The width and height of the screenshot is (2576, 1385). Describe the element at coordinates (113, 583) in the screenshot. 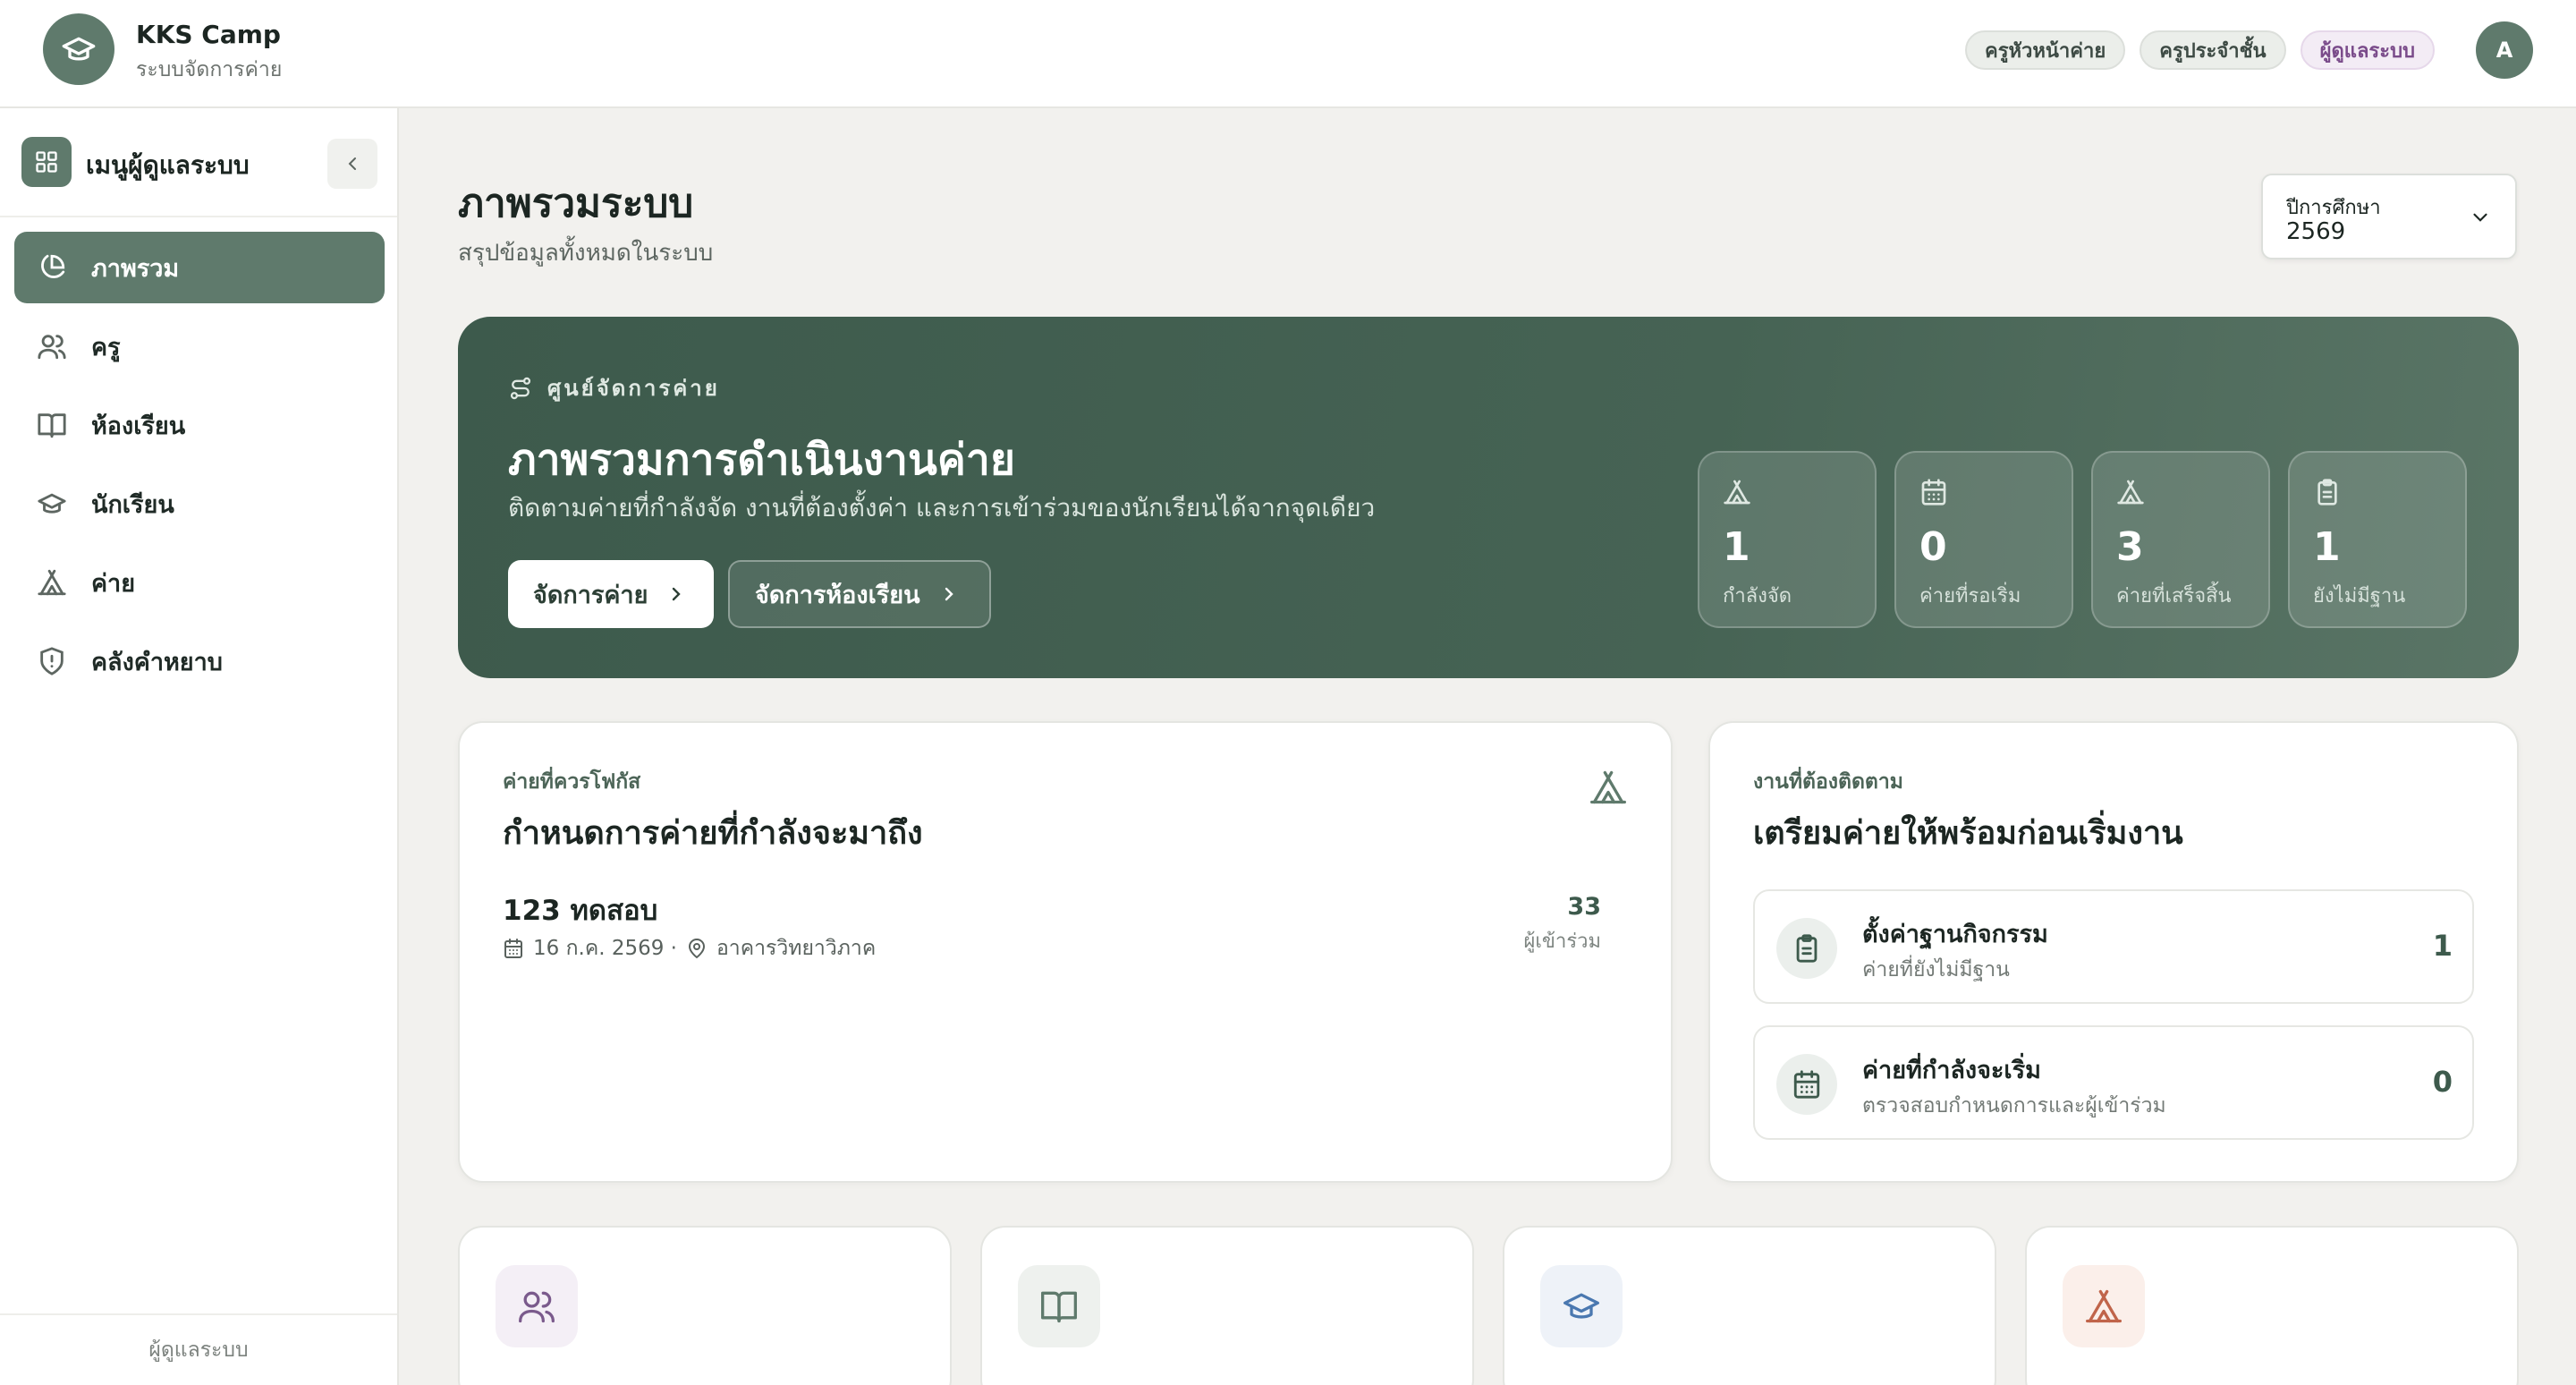

I see `sidebar-item-label: ค่าย` at that location.